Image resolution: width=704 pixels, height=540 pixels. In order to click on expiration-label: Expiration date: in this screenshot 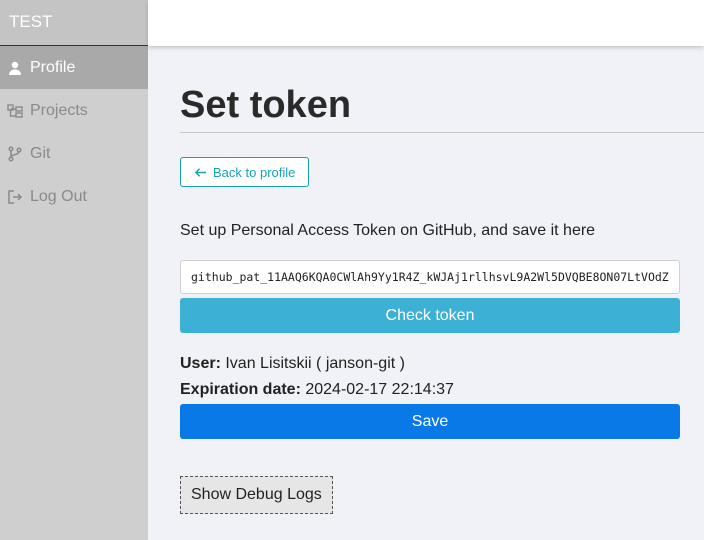, I will do `click(240, 389)`.